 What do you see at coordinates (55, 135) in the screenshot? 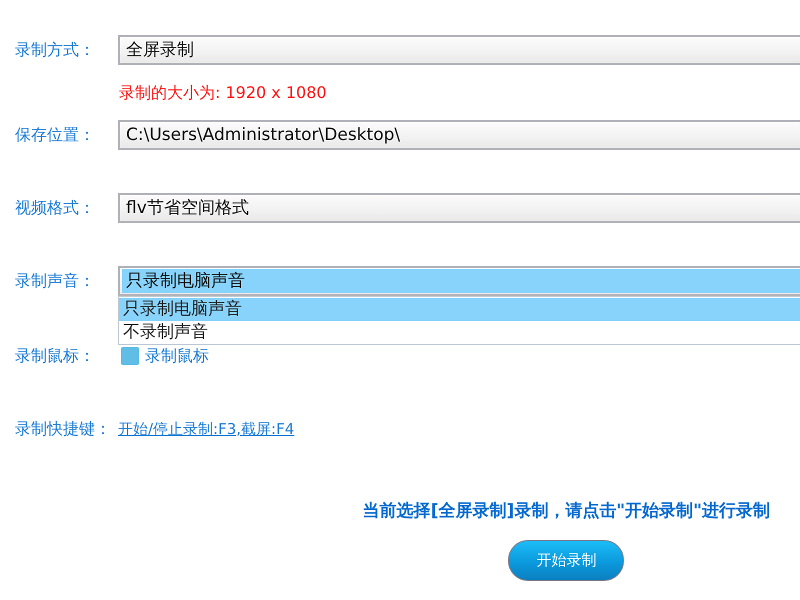
I see `field-label: 保存位置：` at bounding box center [55, 135].